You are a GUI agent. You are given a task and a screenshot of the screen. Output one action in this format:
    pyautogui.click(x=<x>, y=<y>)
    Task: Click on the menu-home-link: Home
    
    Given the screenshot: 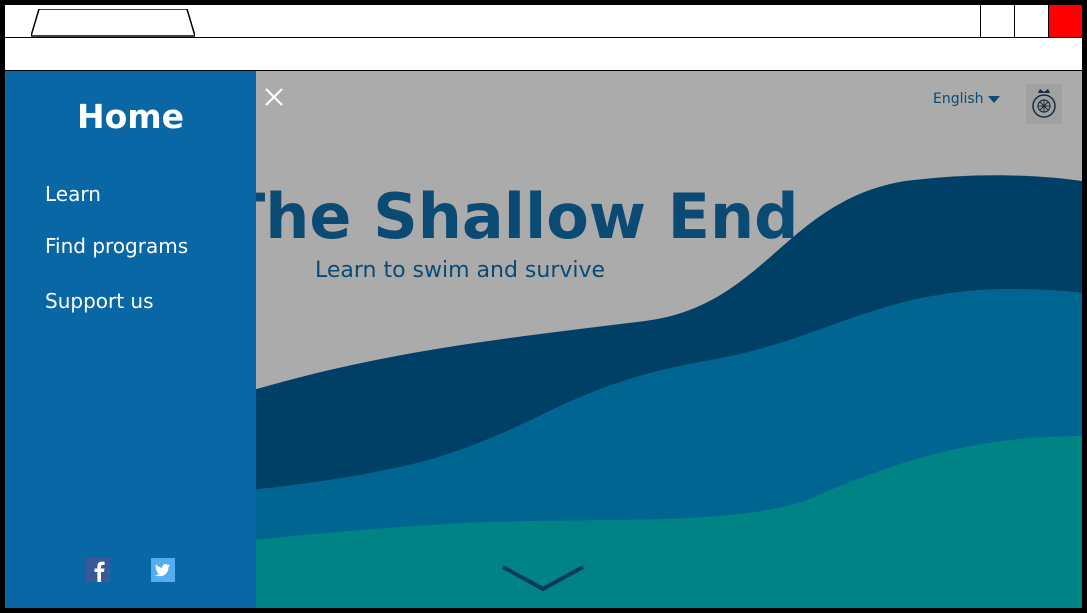 What is the action you would take?
    pyautogui.click(x=130, y=117)
    